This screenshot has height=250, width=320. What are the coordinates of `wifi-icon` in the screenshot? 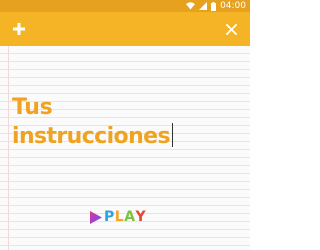 It's located at (191, 6).